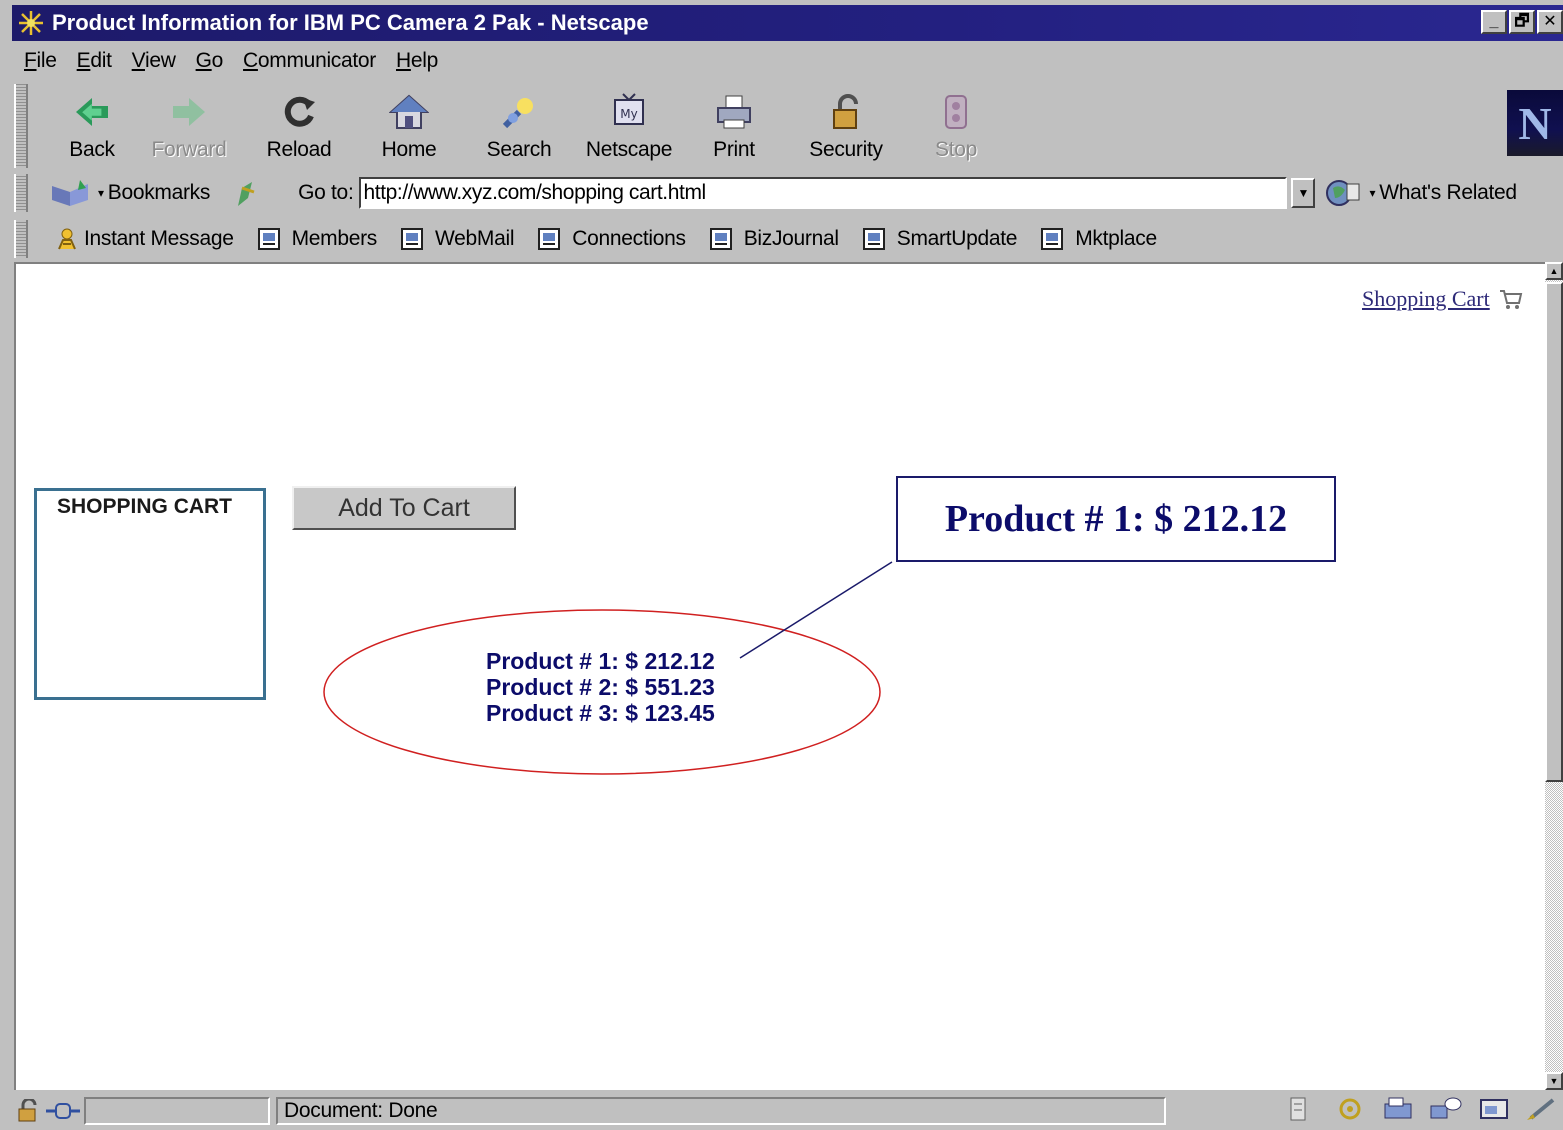 This screenshot has width=1563, height=1130. What do you see at coordinates (210, 61) in the screenshot?
I see `menu-go: Go` at bounding box center [210, 61].